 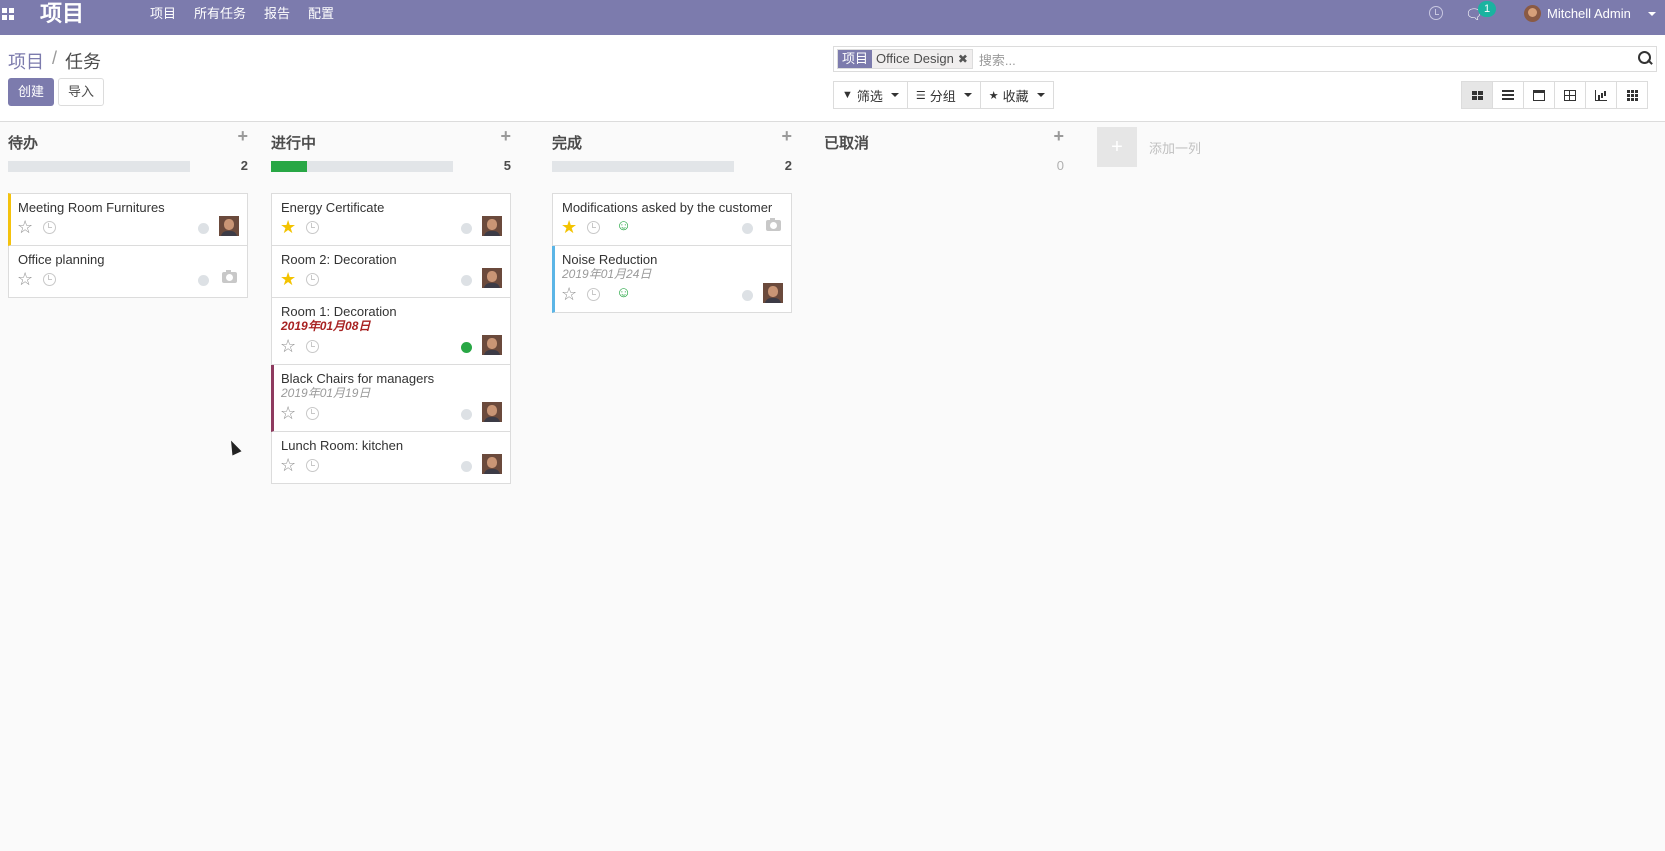 I want to click on pivot-view-button, so click(x=1570, y=95).